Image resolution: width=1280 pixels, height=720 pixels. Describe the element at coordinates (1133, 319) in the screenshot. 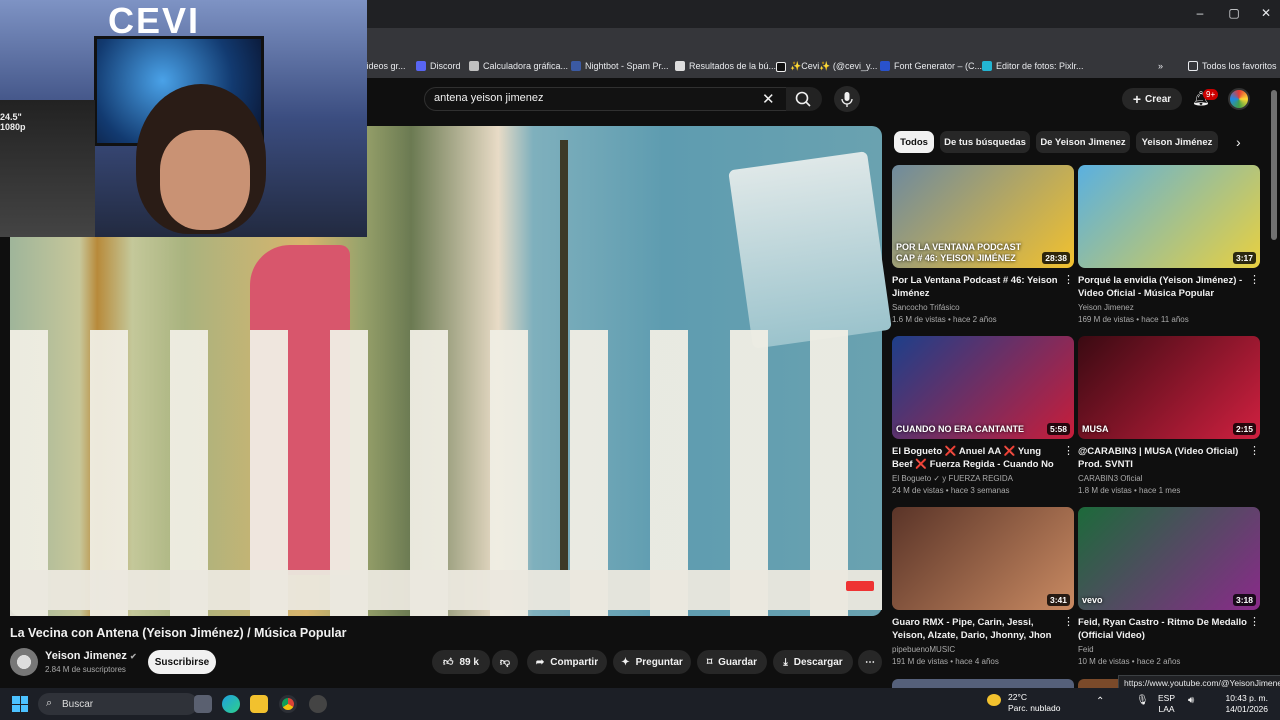

I see `video-card-meta: 169 M de vistas • hace 11 años` at that location.